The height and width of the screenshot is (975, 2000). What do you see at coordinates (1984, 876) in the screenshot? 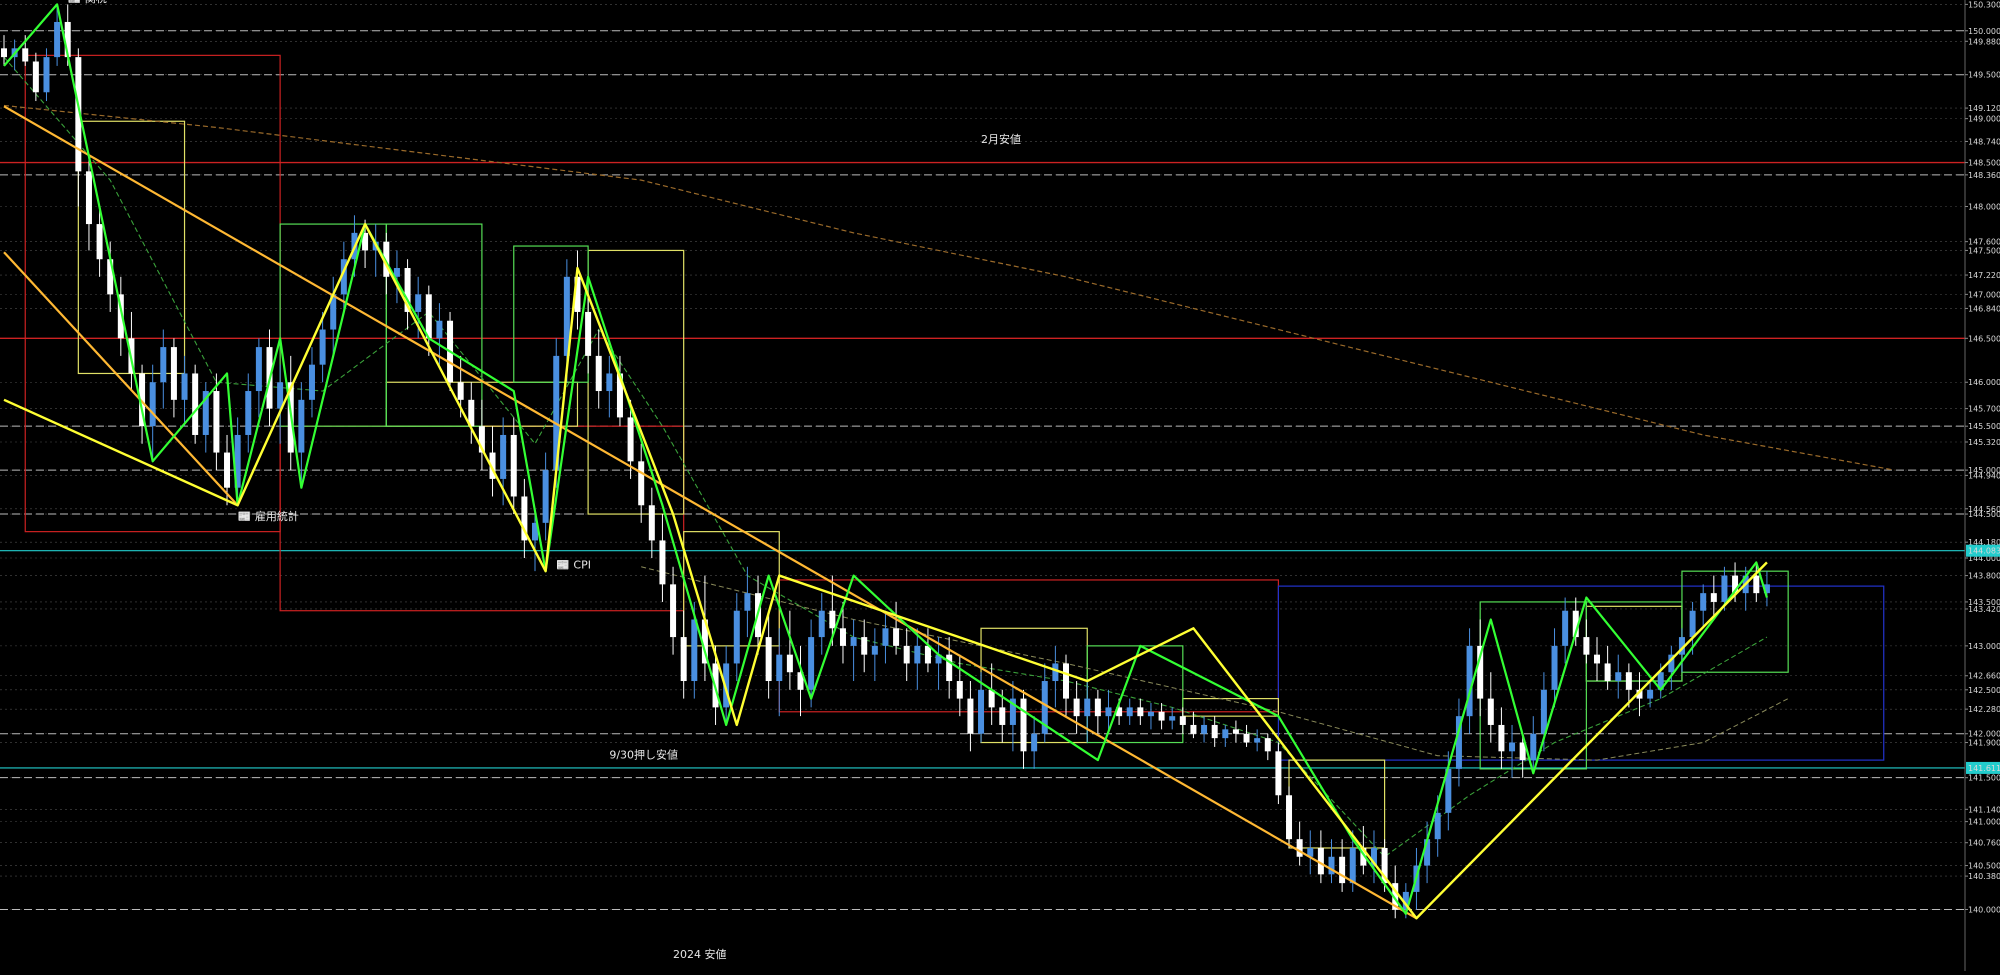
I see `axis-tick-label: 140.380` at bounding box center [1984, 876].